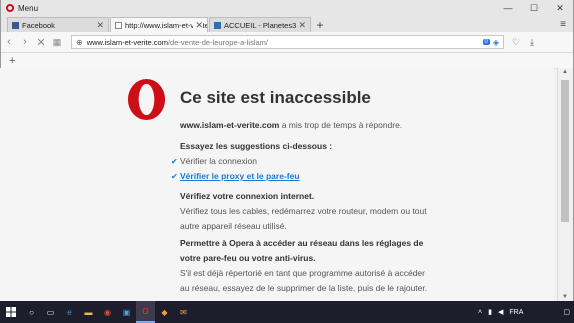  Describe the element at coordinates (240, 176) in the screenshot. I see `proxy-firewall-link: Vérifier le proxy et le pare-feu` at that location.